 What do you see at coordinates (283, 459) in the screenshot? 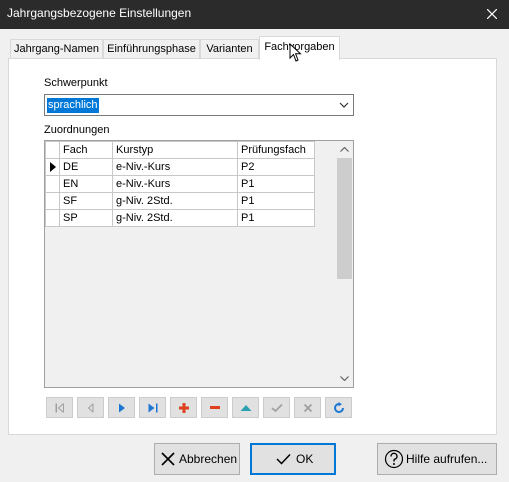
I see `checkmark-icon` at bounding box center [283, 459].